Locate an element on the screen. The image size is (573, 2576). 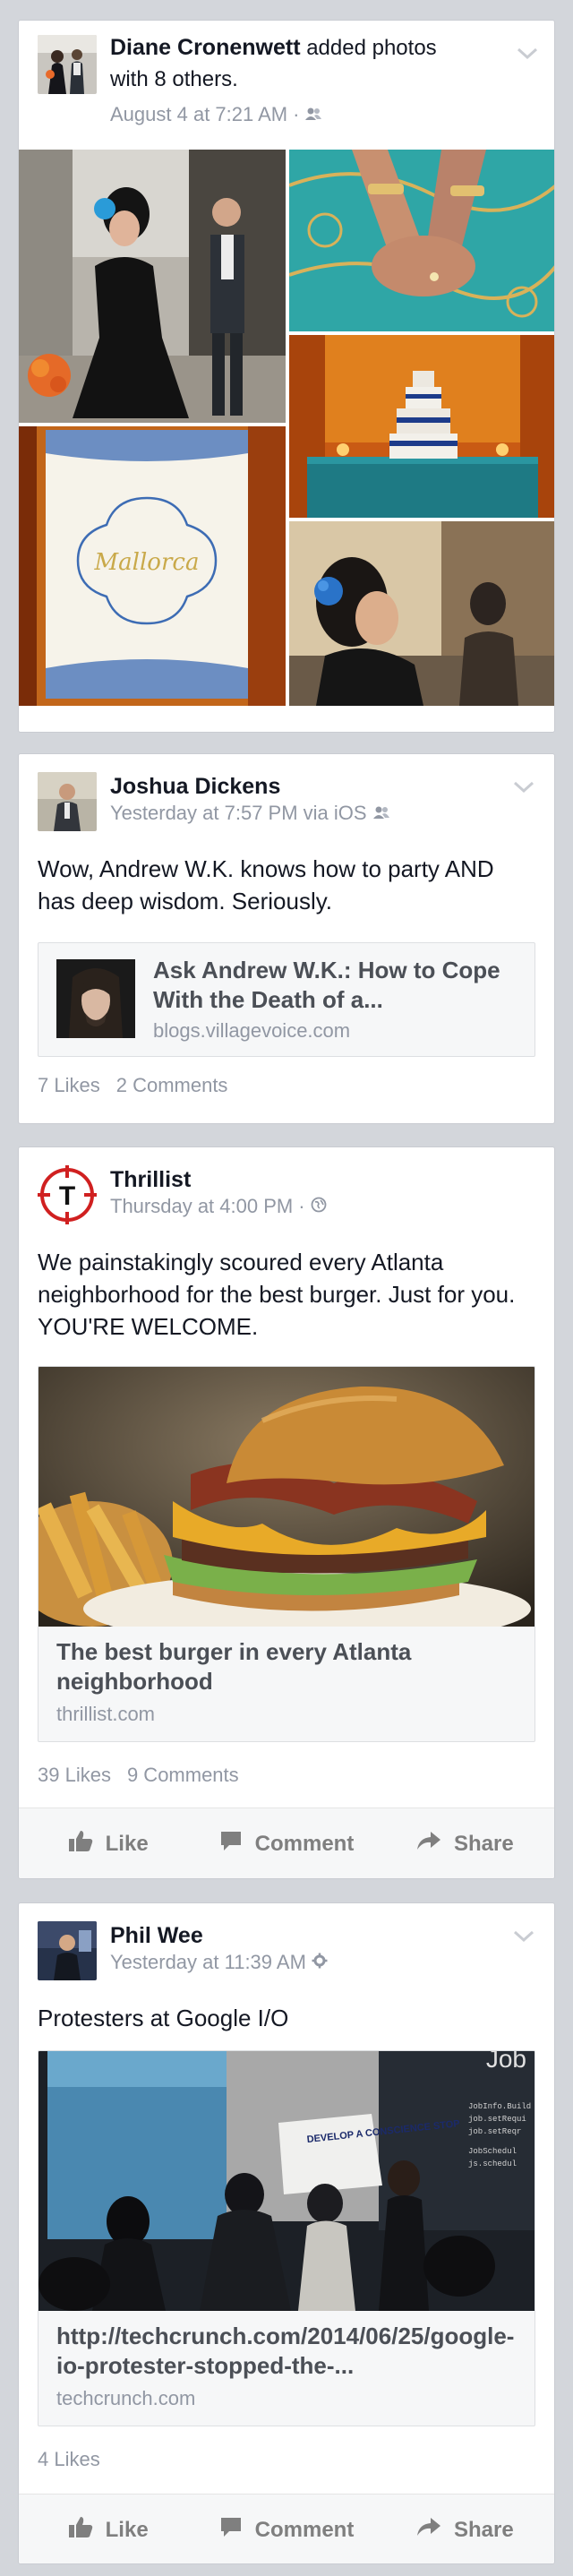
svg-text: job.setReqr is located at coordinates (494, 2131).